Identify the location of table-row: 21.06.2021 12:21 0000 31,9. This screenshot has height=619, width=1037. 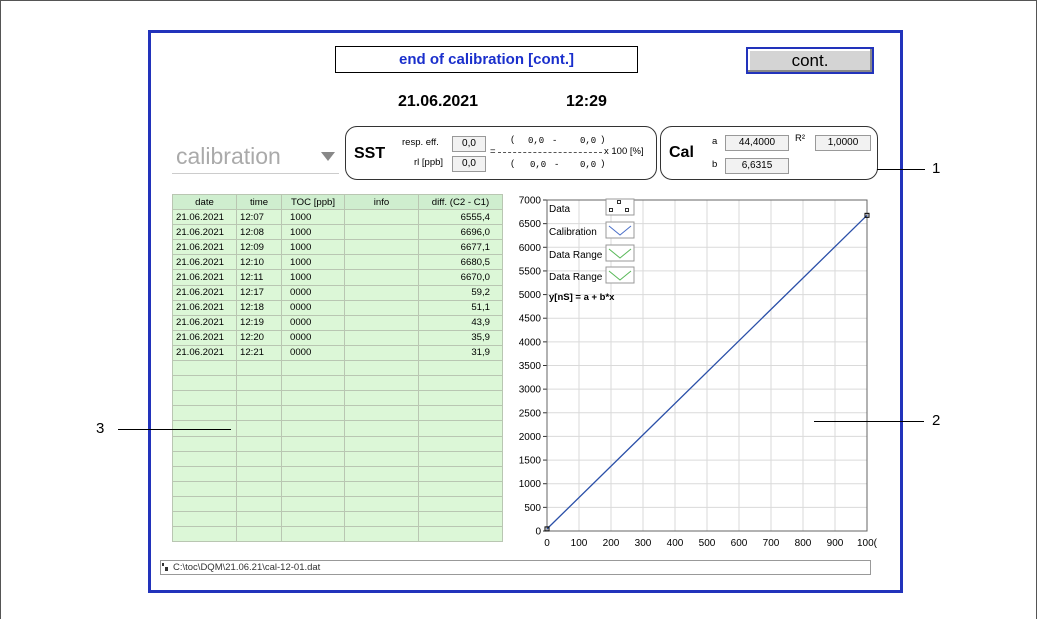
(337, 353).